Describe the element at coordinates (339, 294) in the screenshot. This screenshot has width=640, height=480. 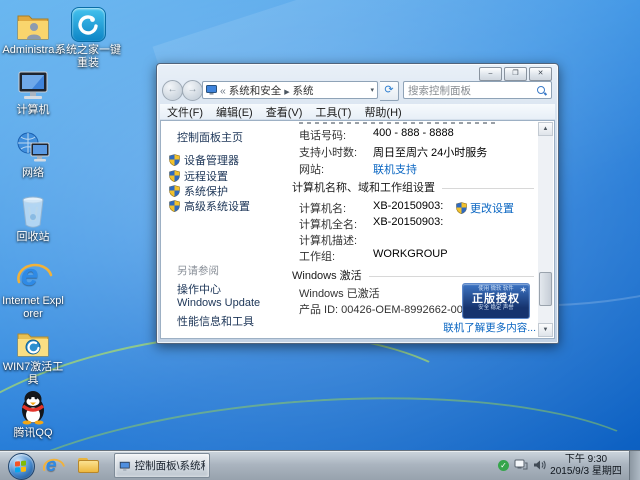
I see `activation-status: Windows 已激活` at that location.